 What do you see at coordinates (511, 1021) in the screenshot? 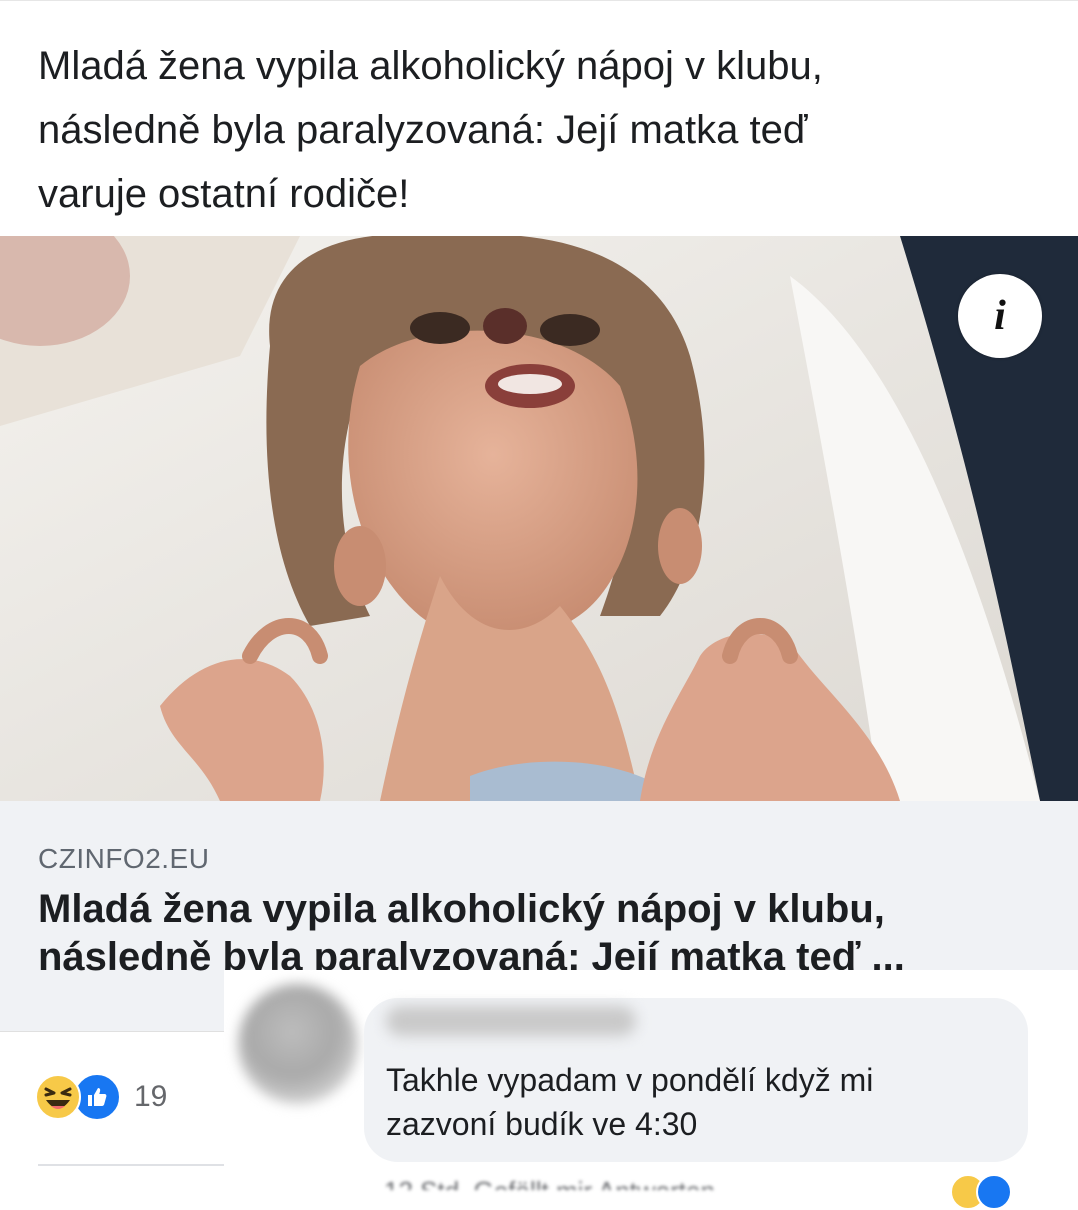
I see `commenter-name-blurred` at bounding box center [511, 1021].